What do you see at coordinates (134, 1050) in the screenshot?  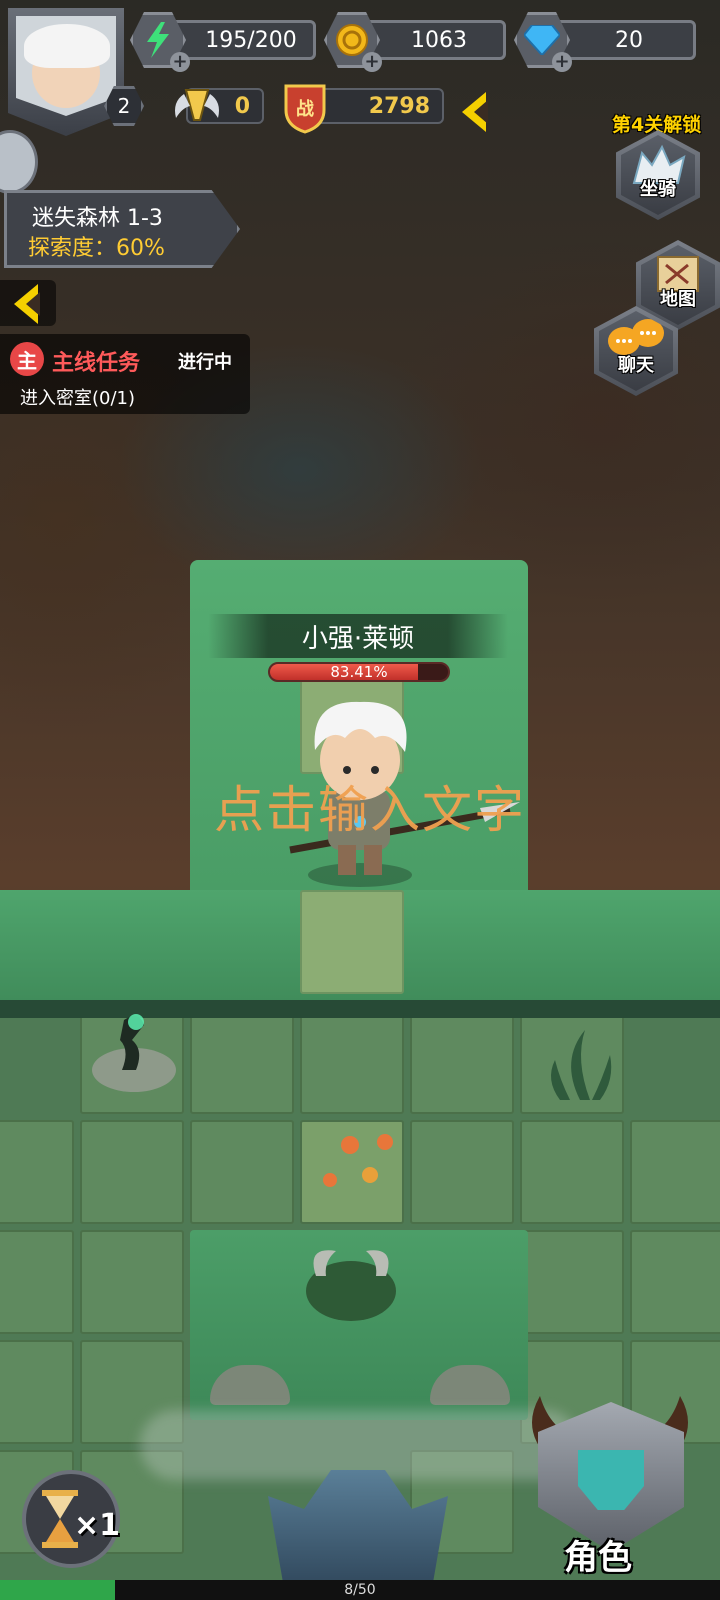 I see `glowing-totem-icon` at bounding box center [134, 1050].